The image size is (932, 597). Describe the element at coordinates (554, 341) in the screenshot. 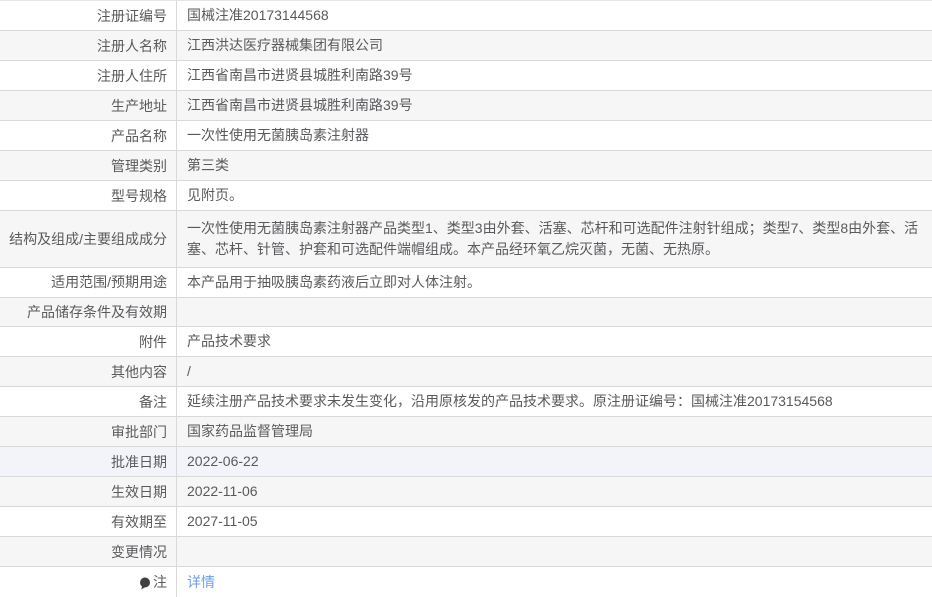

I see `row-value: 产品技术要求` at that location.